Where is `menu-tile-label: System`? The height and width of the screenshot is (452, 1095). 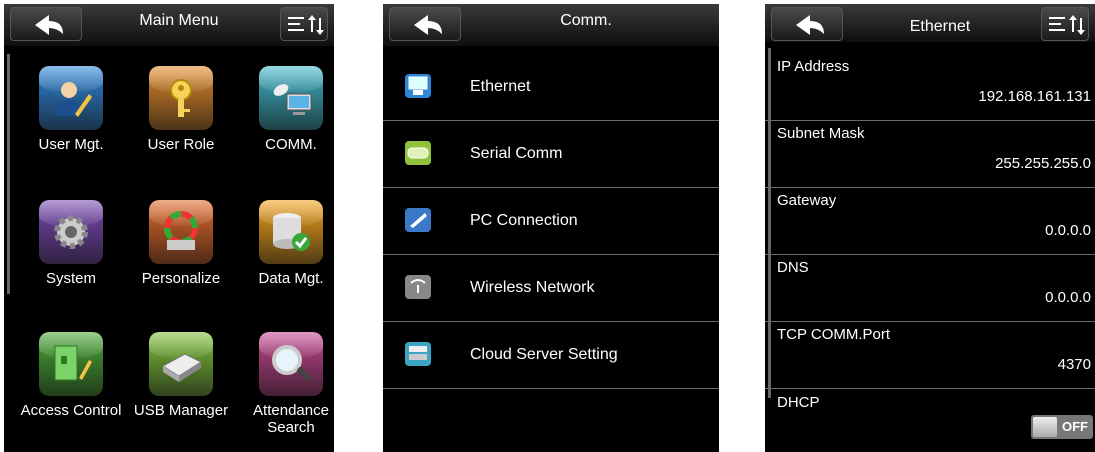 menu-tile-label: System is located at coordinates (70, 278).